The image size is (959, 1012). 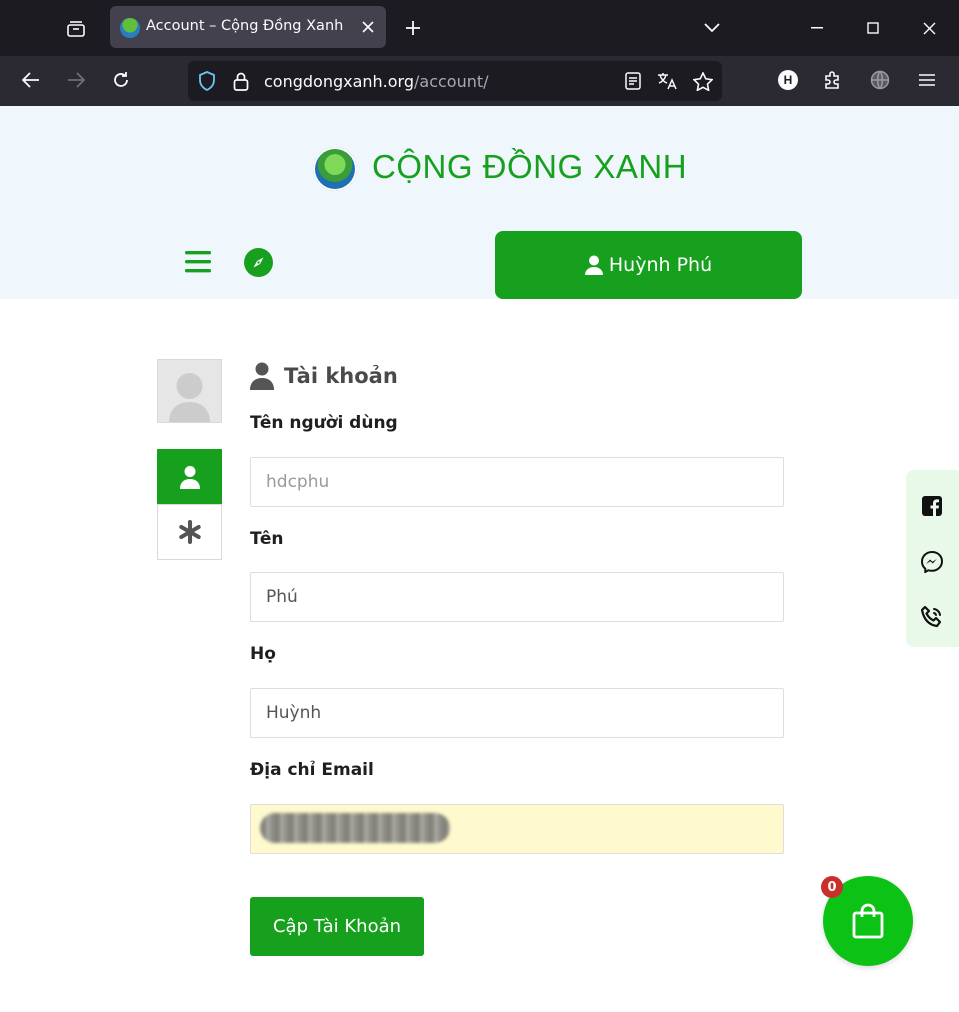 I want to click on account-extension-button: H, so click(x=788, y=80).